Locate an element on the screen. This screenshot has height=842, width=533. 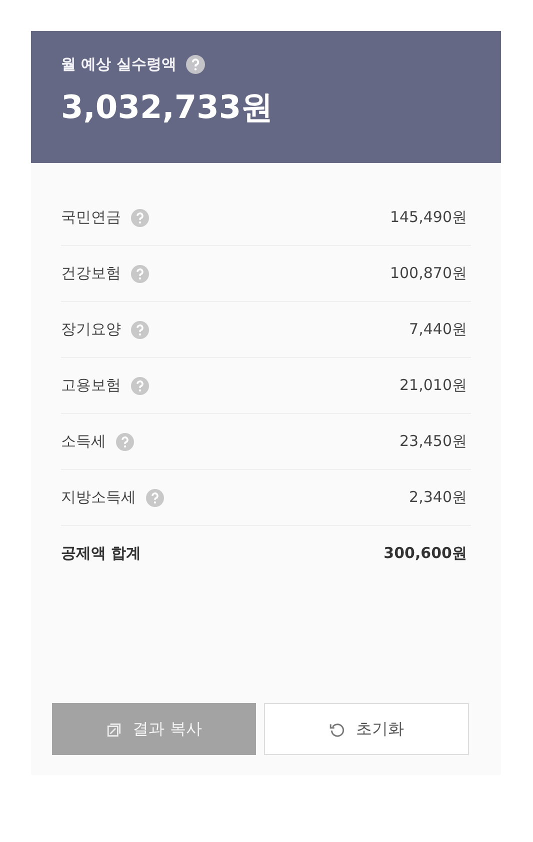
deduction-amount: 100,870원 is located at coordinates (428, 273).